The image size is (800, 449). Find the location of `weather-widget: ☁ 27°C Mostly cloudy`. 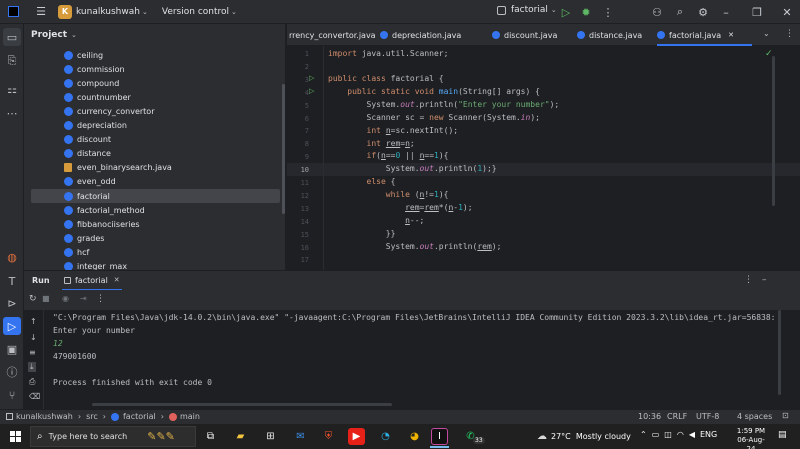

weather-widget: ☁ 27°C Mostly cloudy is located at coordinates (584, 436).